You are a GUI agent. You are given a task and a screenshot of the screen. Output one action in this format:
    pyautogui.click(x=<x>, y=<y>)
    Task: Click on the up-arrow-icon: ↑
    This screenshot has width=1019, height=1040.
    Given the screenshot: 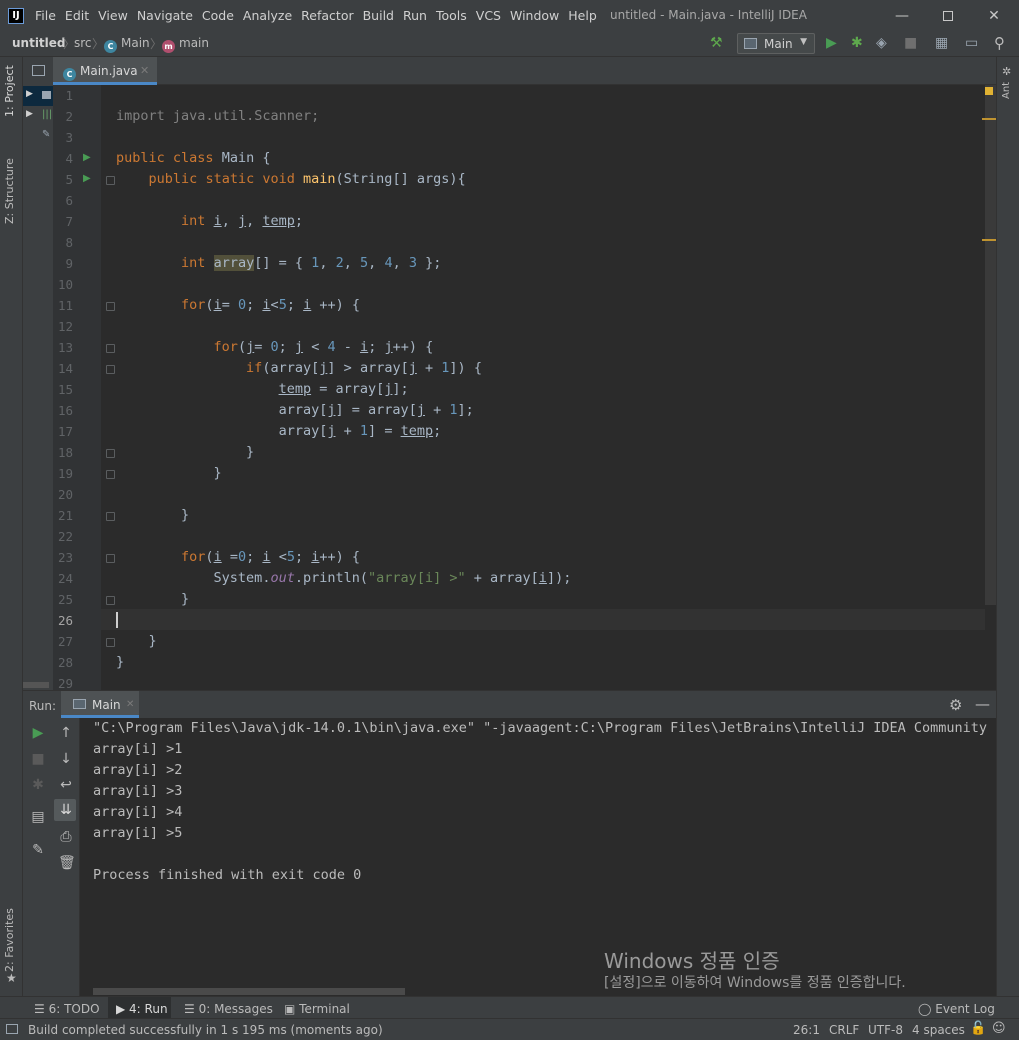 What is the action you would take?
    pyautogui.click(x=66, y=733)
    